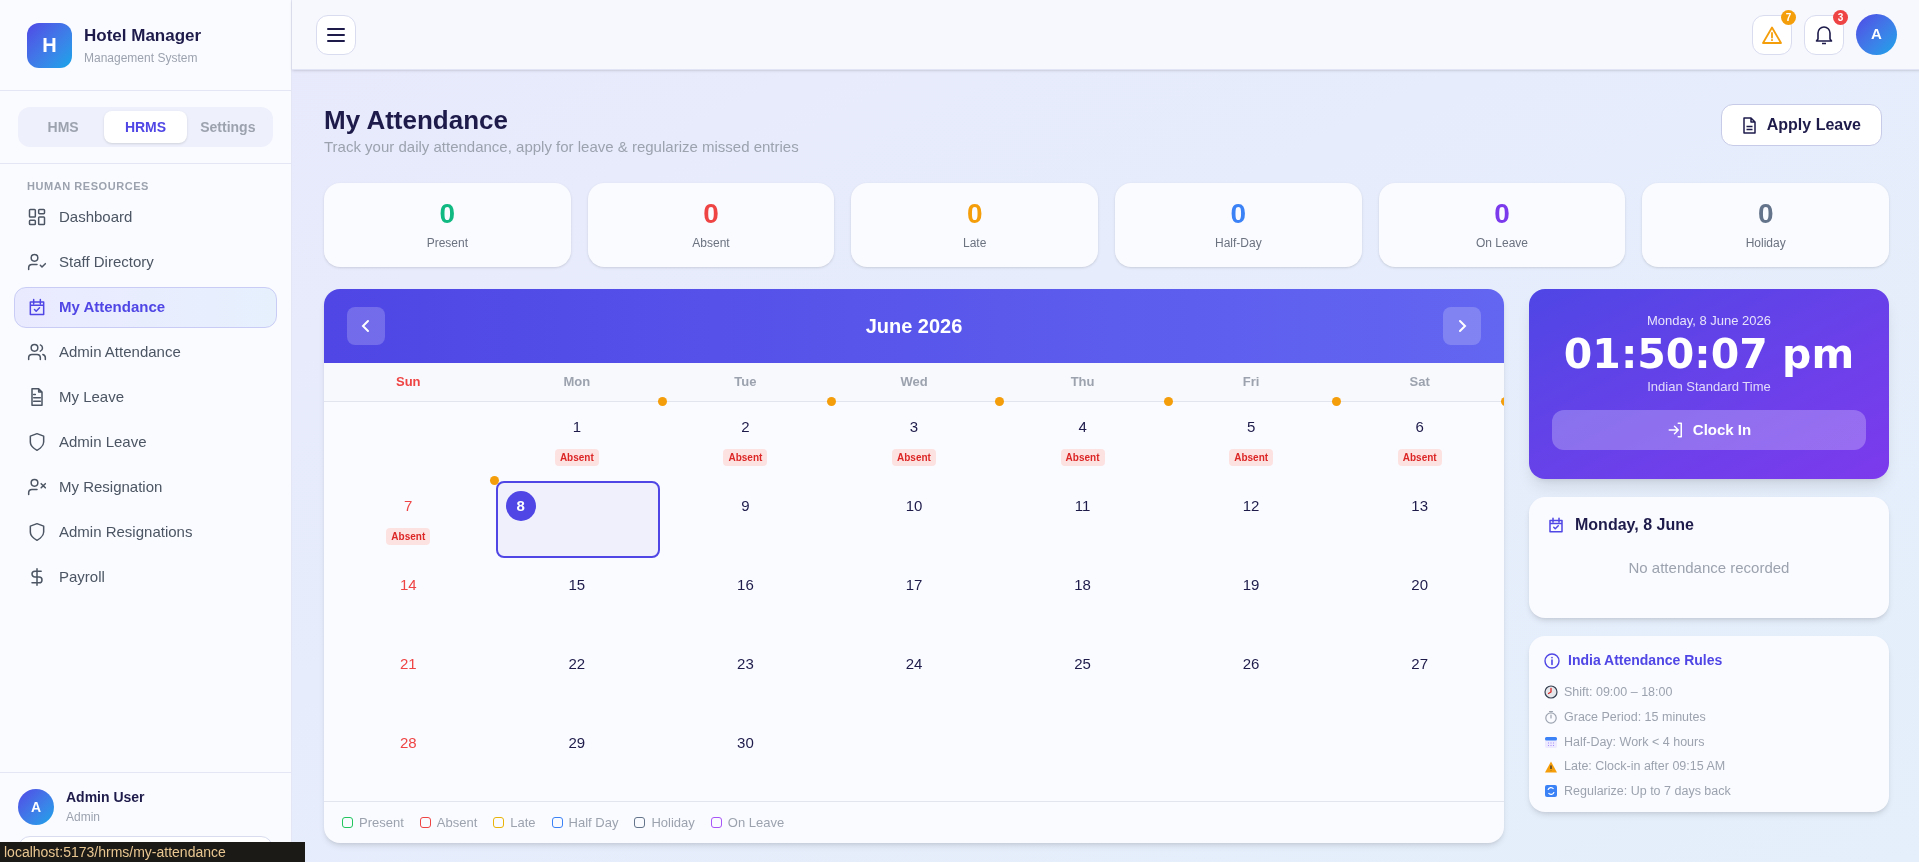 This screenshot has width=1919, height=862. Describe the element at coordinates (83, 817) in the screenshot. I see `user-role: Admin` at that location.